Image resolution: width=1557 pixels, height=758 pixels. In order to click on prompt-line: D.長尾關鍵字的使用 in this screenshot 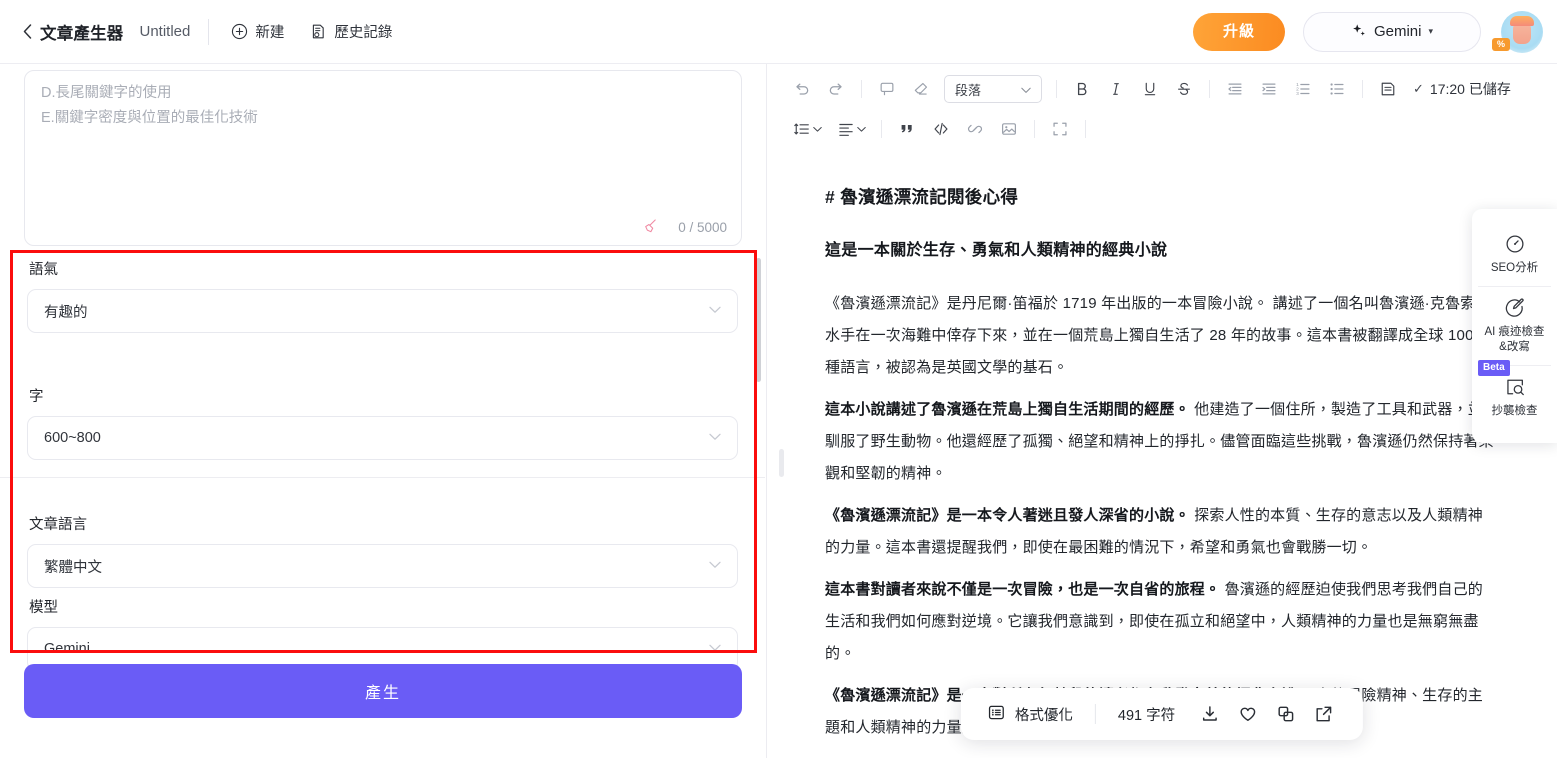, I will do `click(106, 93)`.